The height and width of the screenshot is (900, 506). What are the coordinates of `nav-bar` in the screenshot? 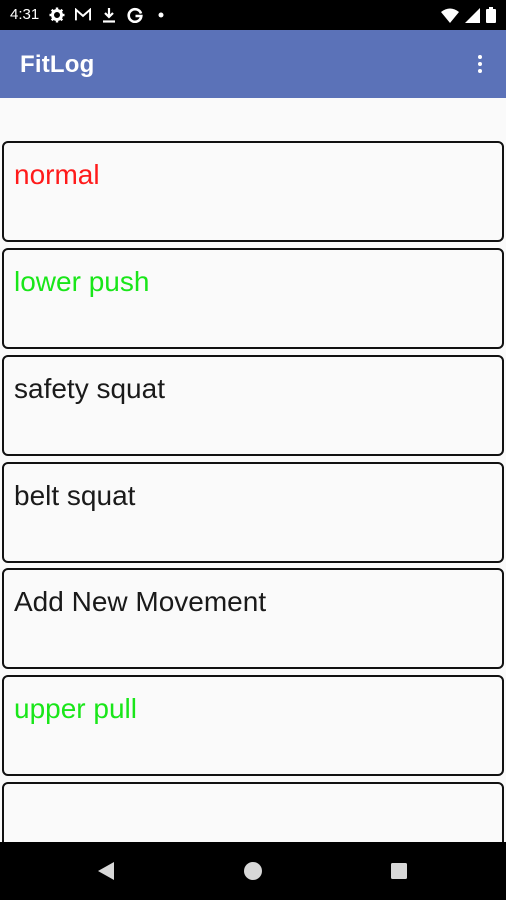 It's located at (253, 871).